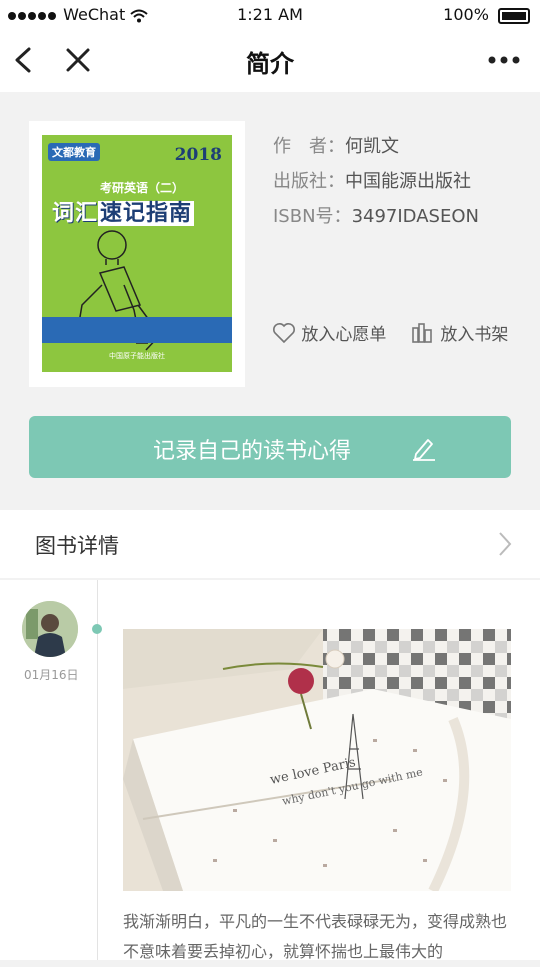 This screenshot has width=540, height=967. I want to click on avatar, so click(50, 629).